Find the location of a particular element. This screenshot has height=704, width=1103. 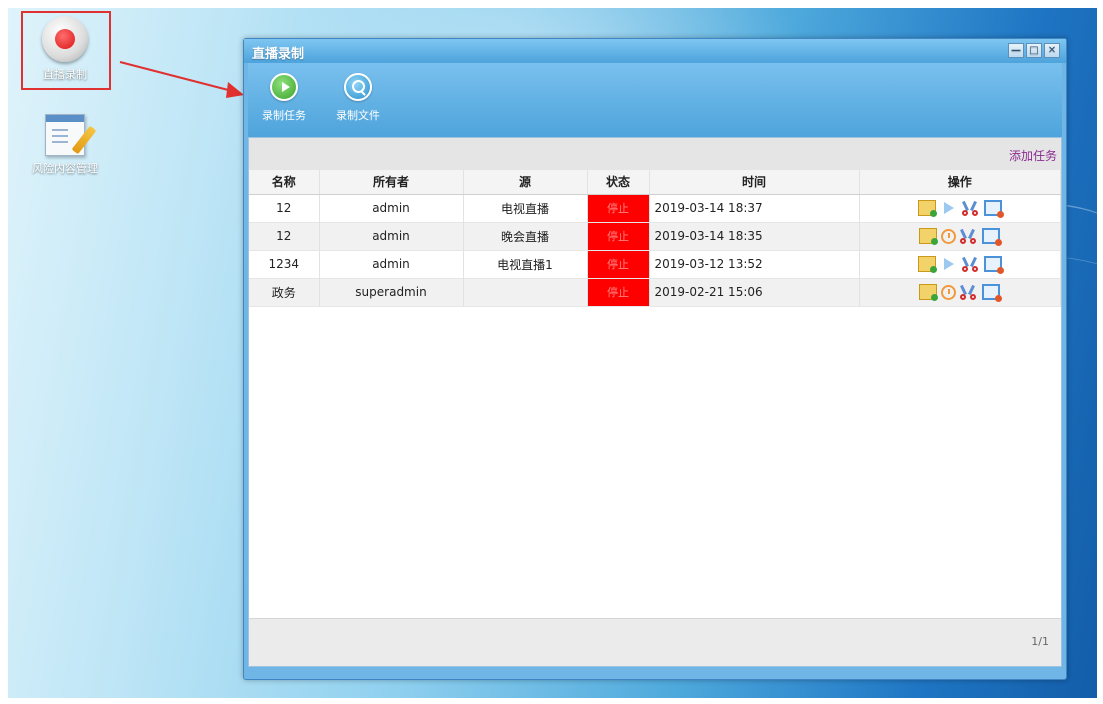

search-circle-icon is located at coordinates (358, 87).